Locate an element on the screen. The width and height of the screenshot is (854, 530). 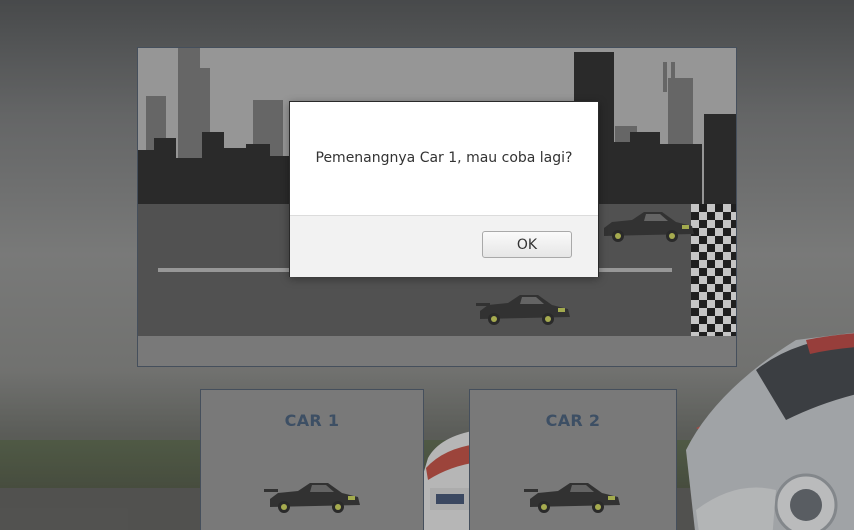
ok-button: OK is located at coordinates (527, 244).